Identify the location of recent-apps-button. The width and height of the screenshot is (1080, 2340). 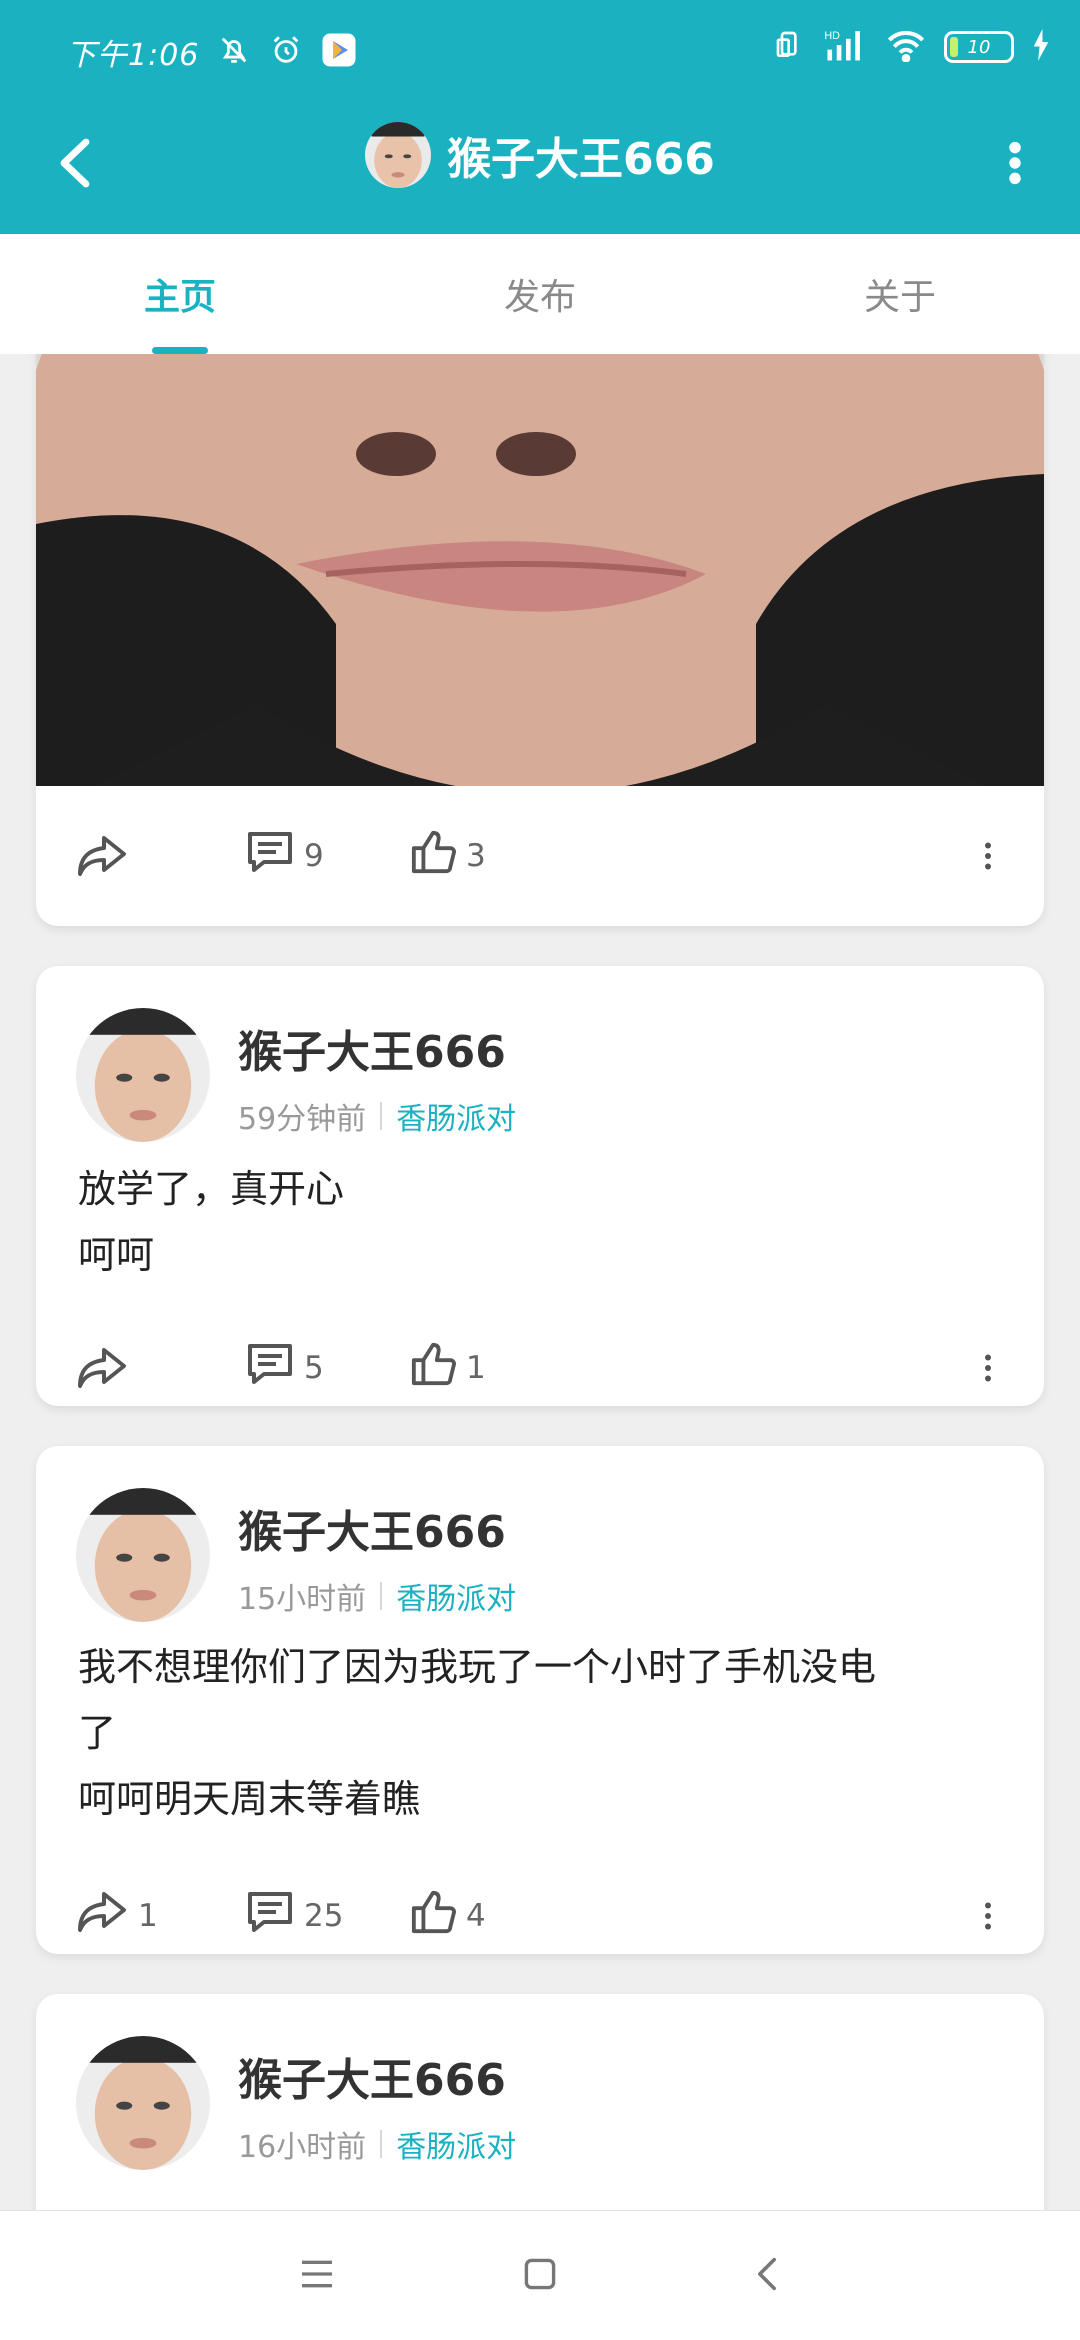
(317, 2276).